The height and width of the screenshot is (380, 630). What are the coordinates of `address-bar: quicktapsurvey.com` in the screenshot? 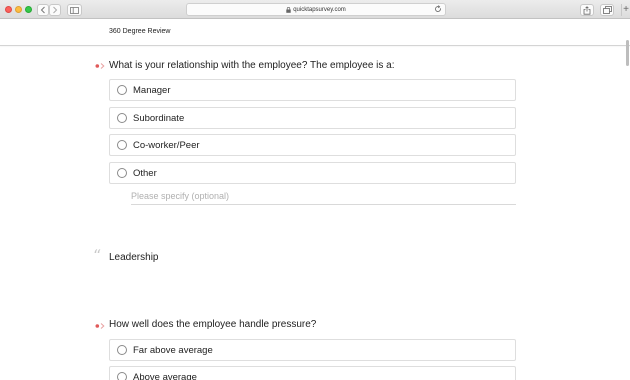 It's located at (316, 9).